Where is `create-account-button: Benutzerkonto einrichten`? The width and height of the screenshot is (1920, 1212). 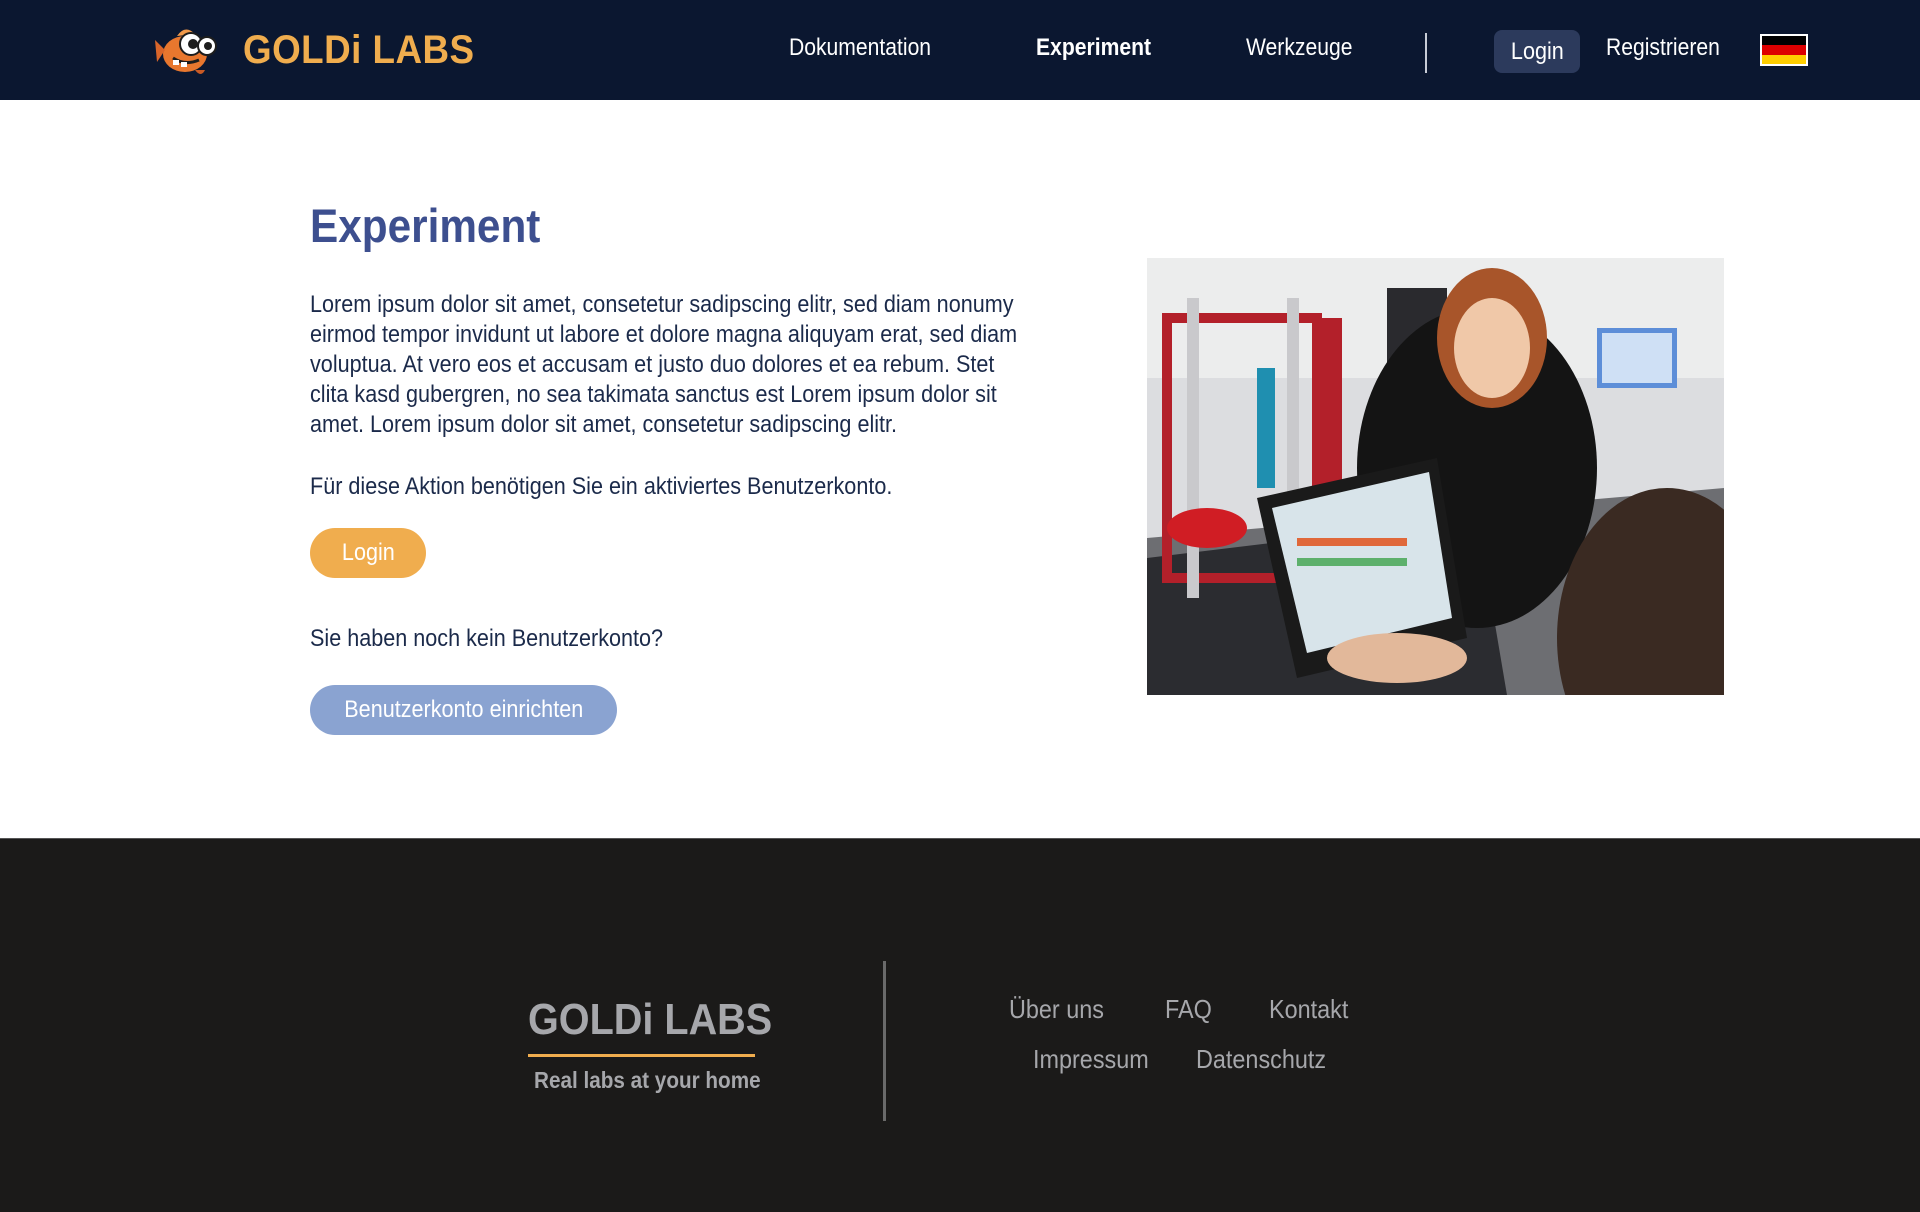
create-account-button: Benutzerkonto einrichten is located at coordinates (463, 710).